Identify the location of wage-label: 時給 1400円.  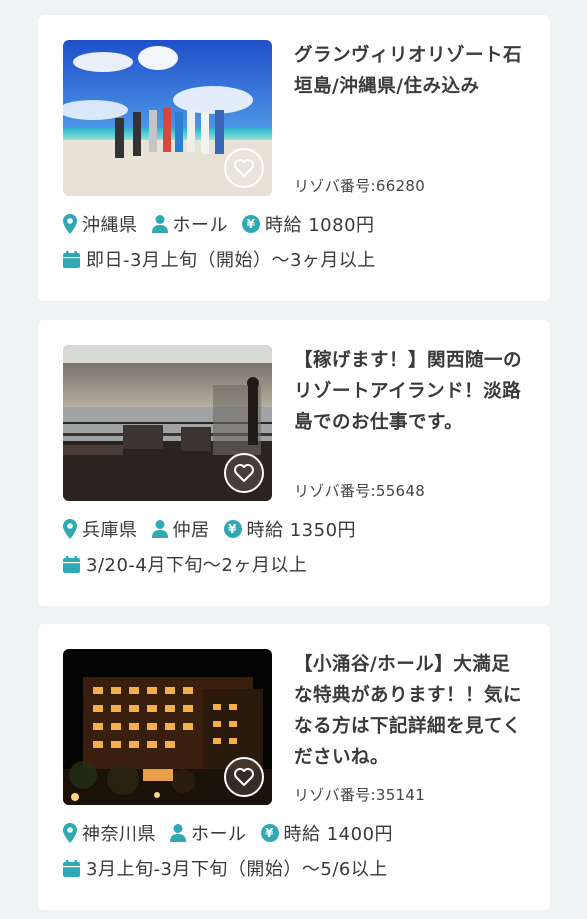
(338, 834).